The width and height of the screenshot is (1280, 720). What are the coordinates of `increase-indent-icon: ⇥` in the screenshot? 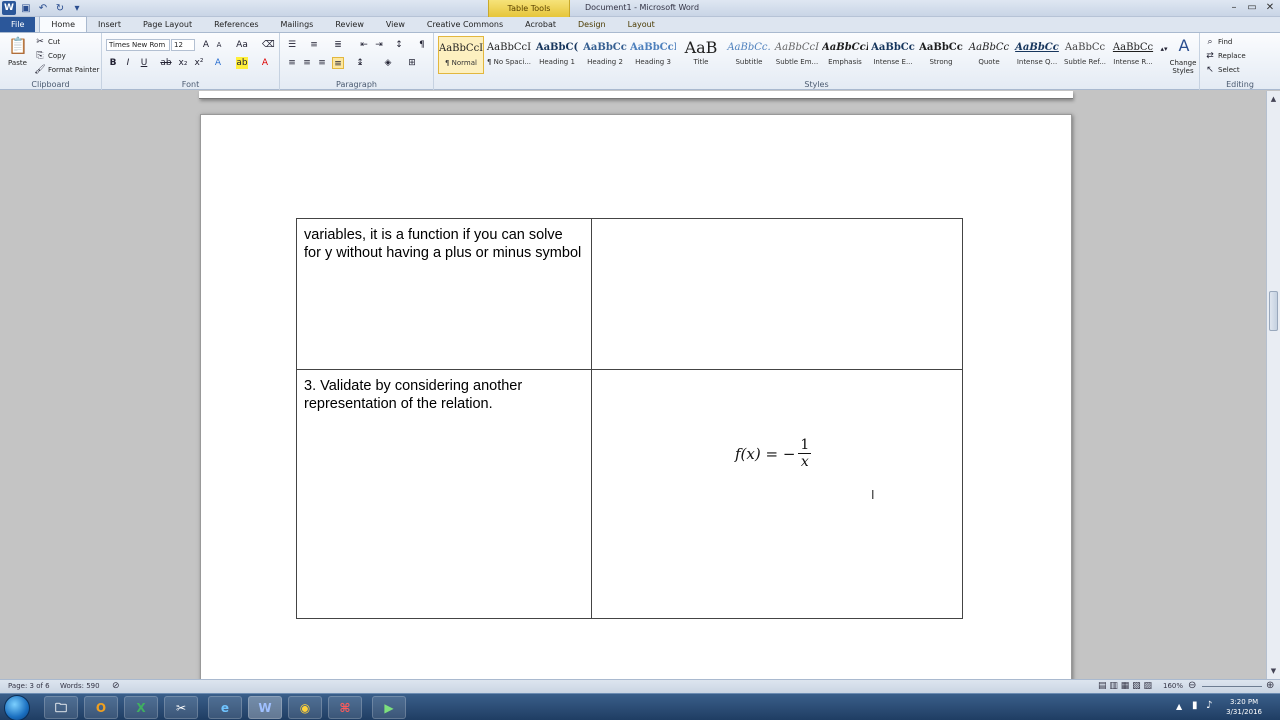 It's located at (379, 45).